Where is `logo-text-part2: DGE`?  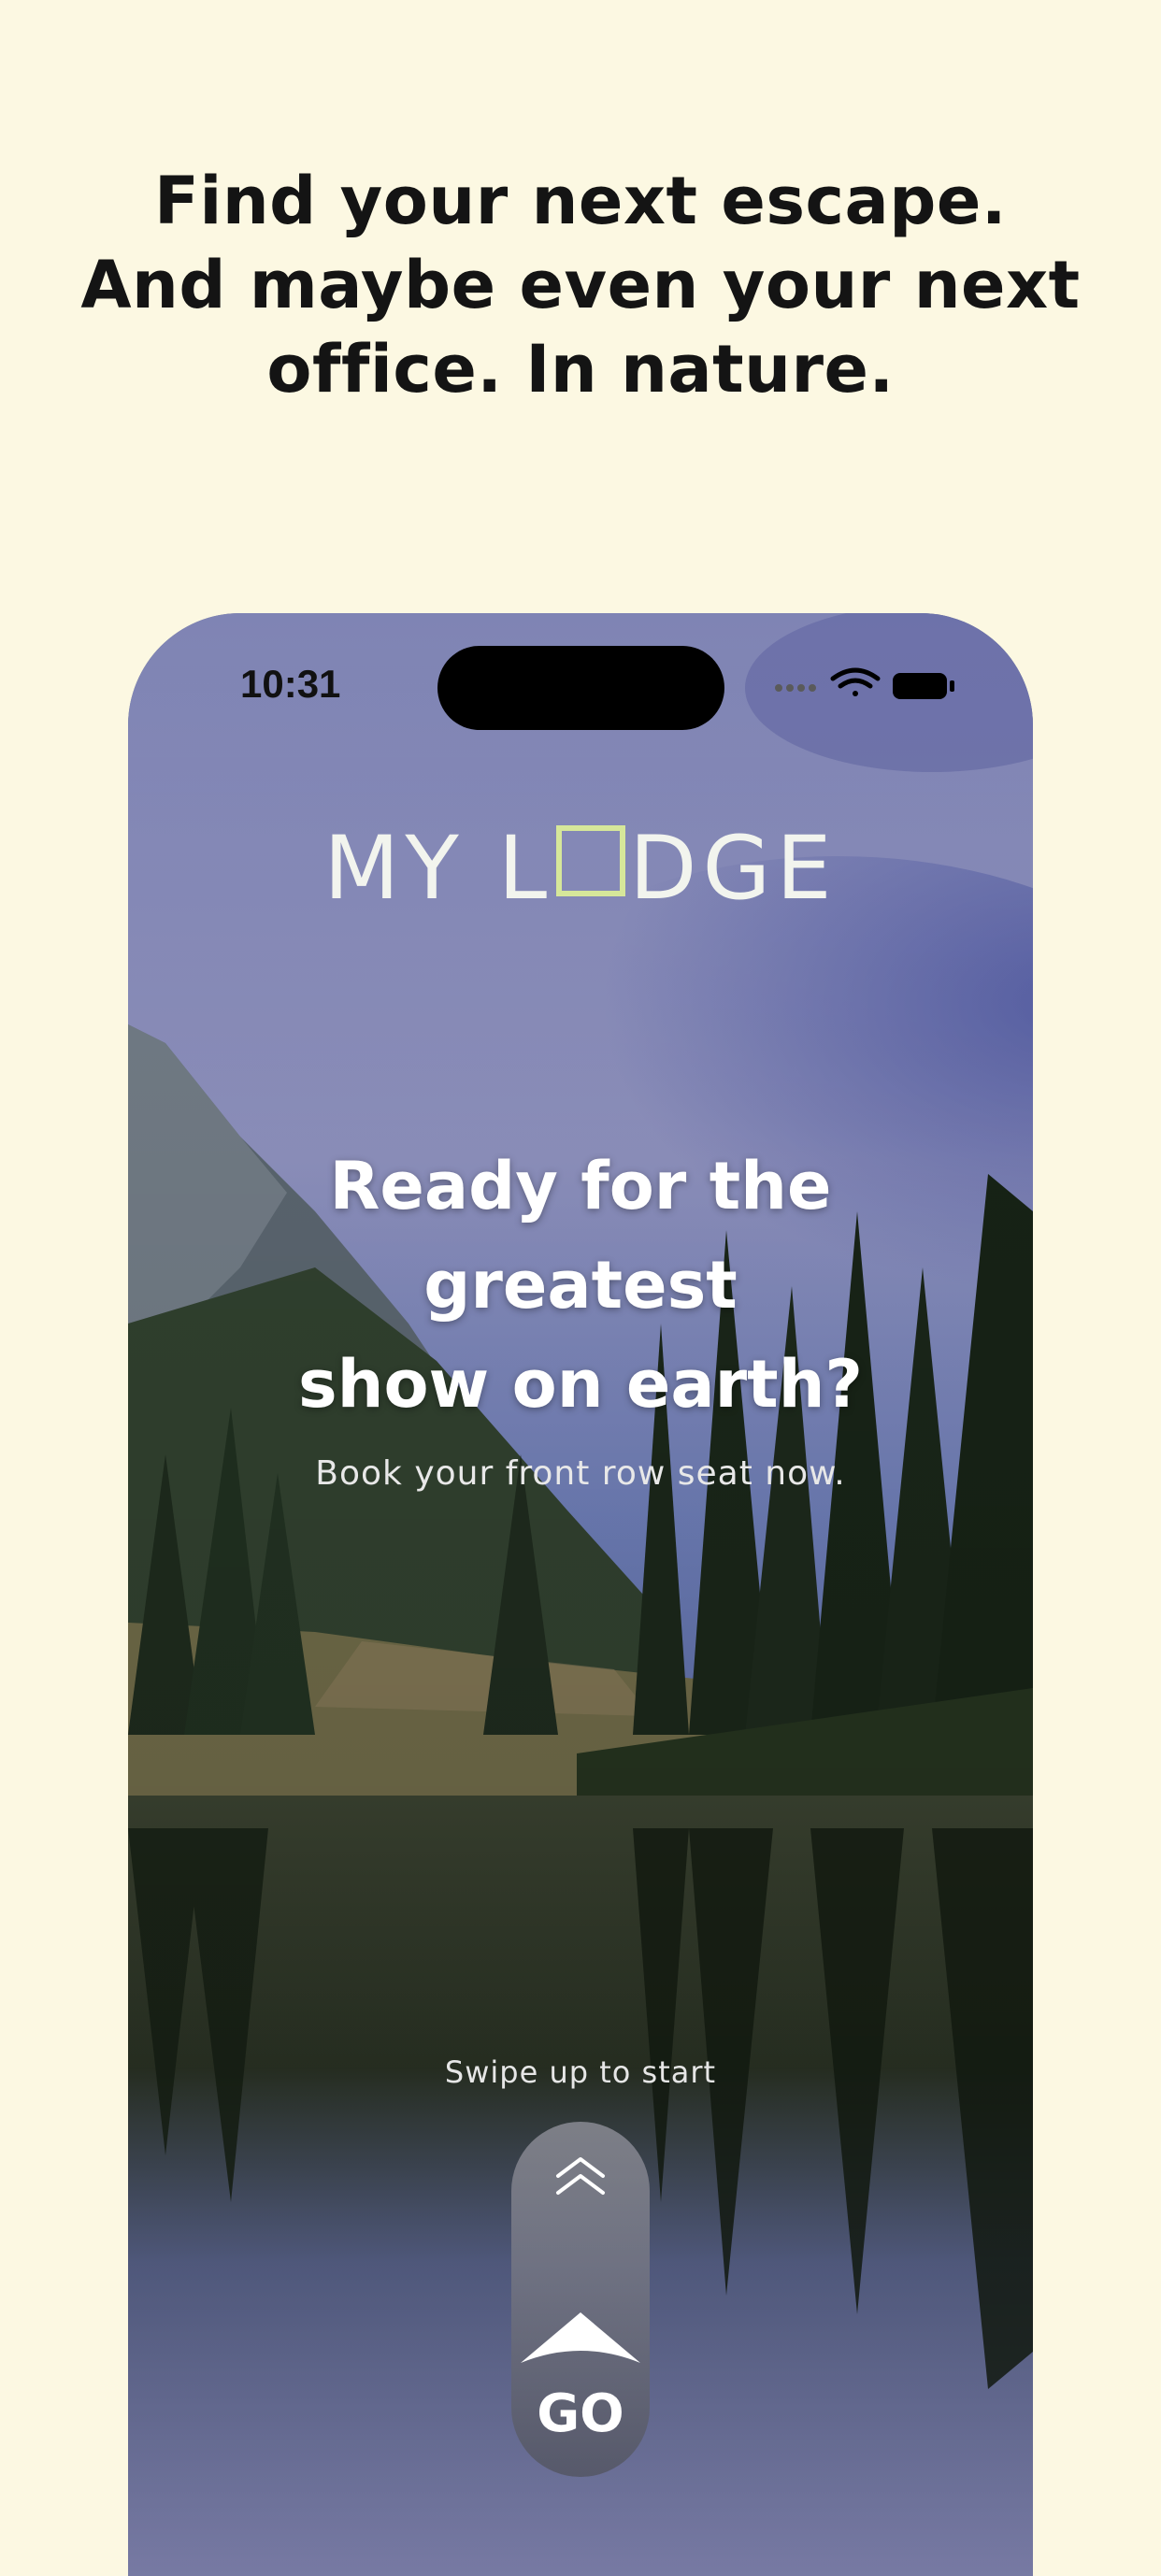 logo-text-part2: DGE is located at coordinates (733, 869).